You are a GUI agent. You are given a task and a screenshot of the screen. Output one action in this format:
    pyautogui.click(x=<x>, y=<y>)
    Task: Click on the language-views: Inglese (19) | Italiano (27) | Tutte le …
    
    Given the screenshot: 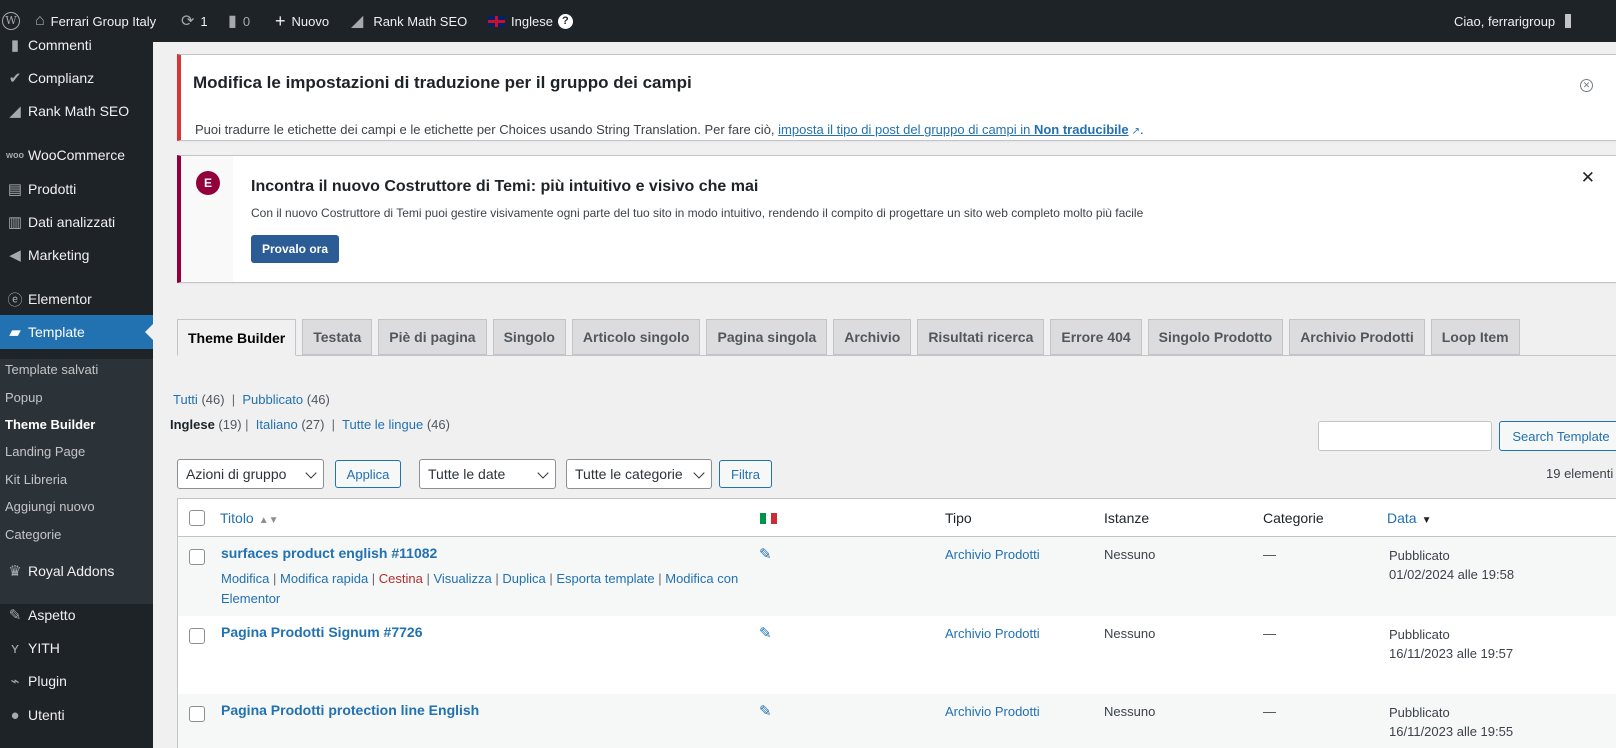 What is the action you would take?
    pyautogui.click(x=310, y=424)
    